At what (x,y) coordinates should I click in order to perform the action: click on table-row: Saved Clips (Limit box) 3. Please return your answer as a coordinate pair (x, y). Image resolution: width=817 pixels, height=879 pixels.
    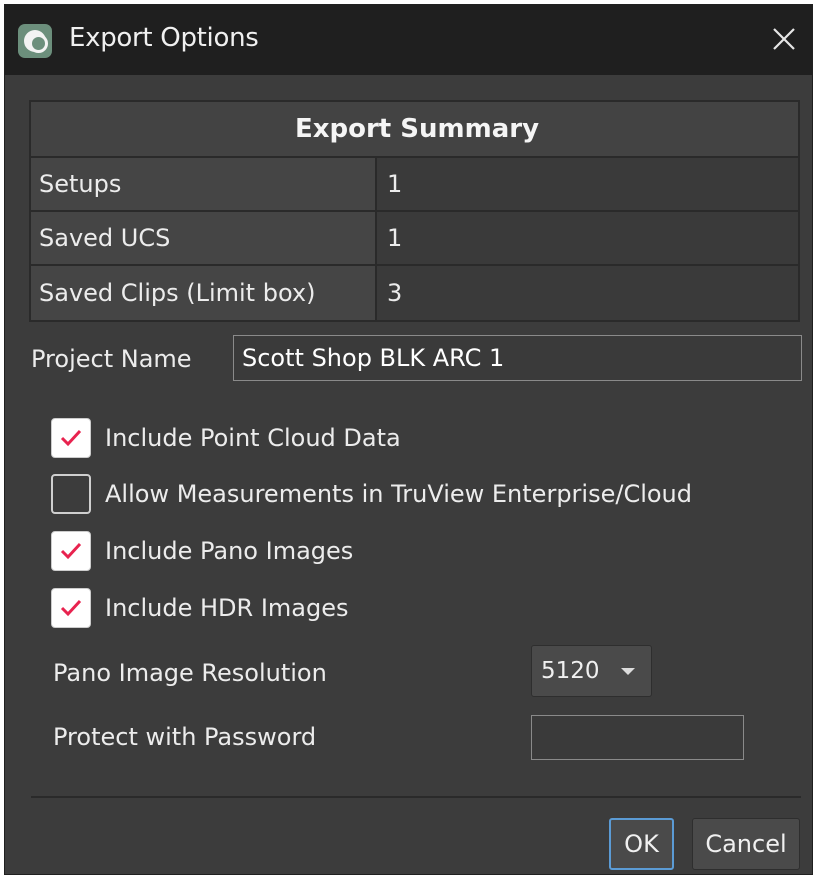
    Looking at the image, I should click on (414, 293).